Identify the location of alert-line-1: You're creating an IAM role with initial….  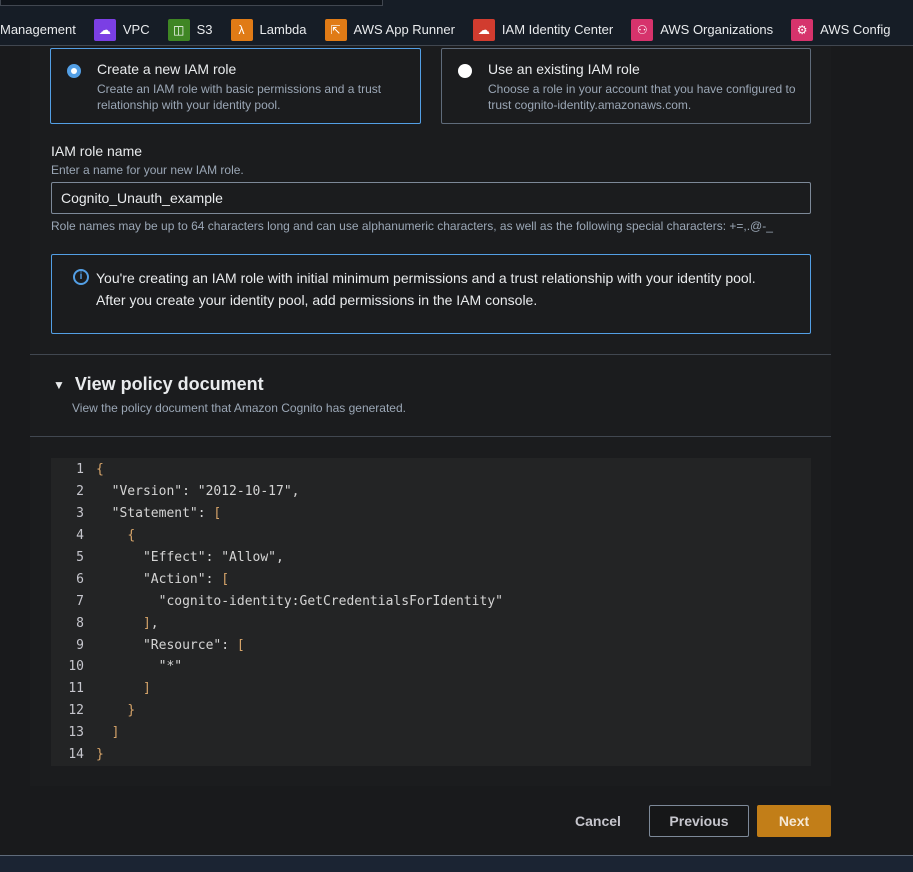
(426, 278).